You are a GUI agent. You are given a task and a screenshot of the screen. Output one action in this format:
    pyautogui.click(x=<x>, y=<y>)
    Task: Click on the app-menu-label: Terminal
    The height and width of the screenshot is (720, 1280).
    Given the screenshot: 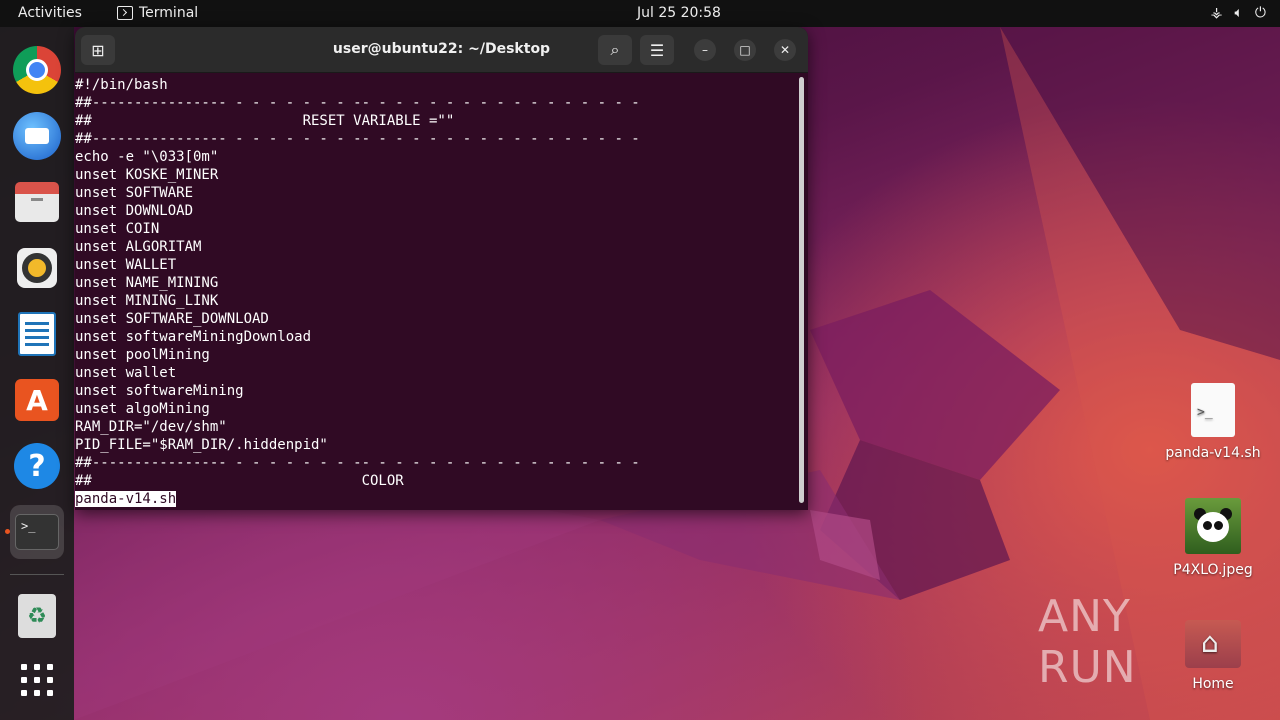 What is the action you would take?
    pyautogui.click(x=169, y=13)
    